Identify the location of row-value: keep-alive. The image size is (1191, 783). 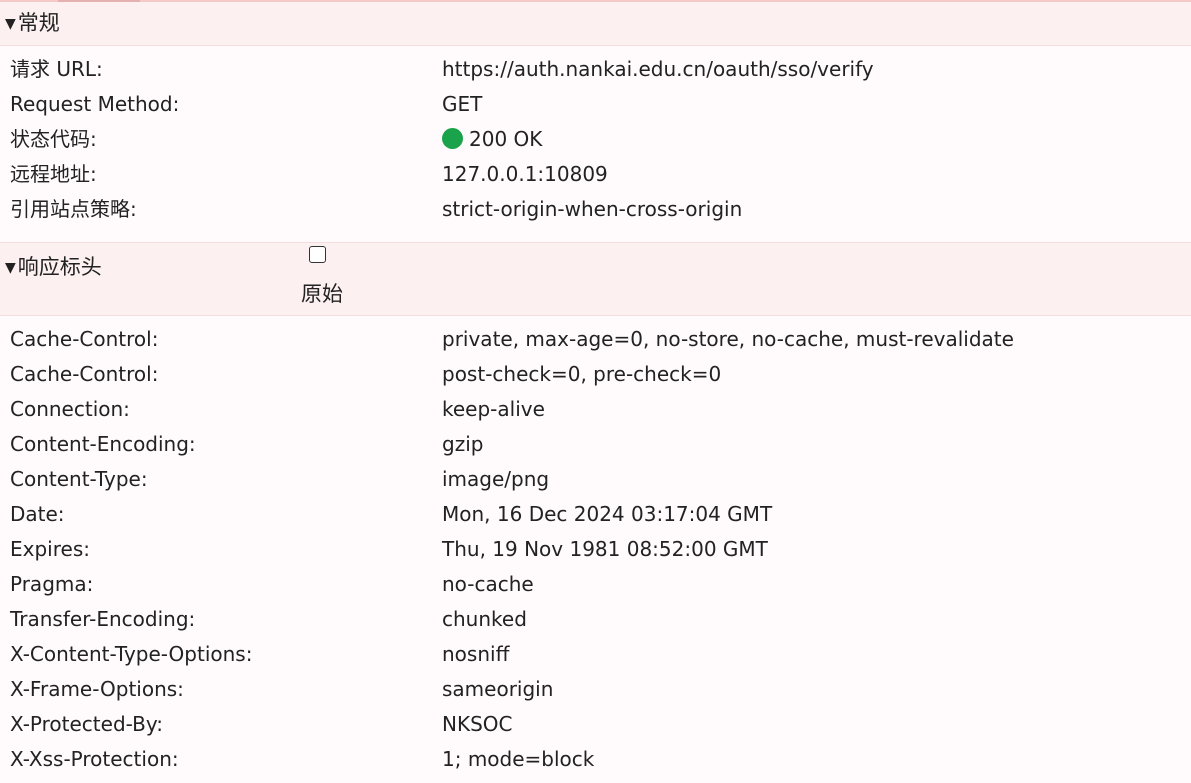
(493, 409).